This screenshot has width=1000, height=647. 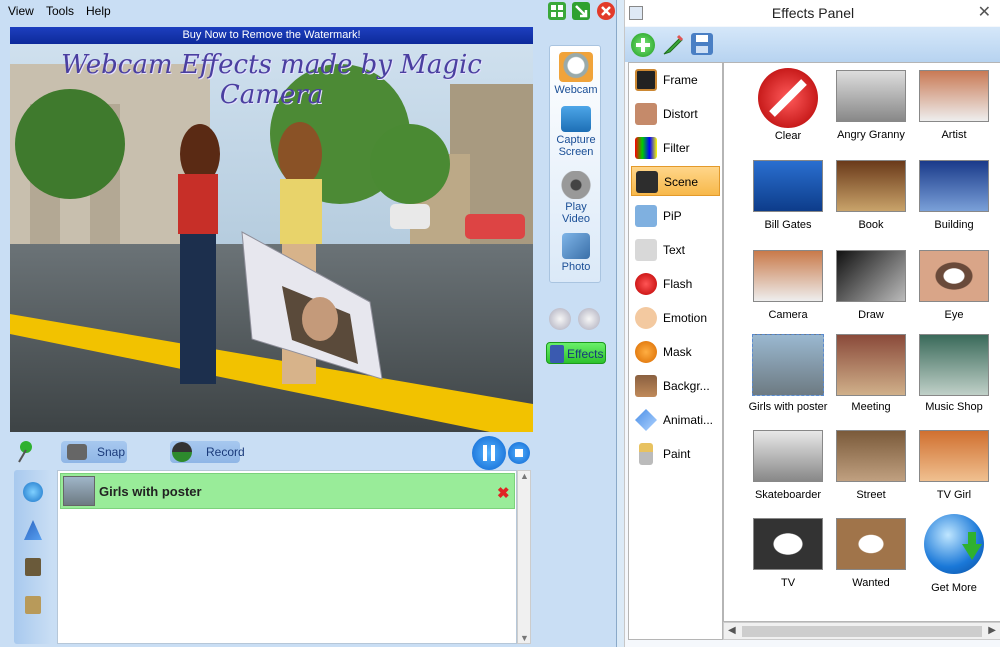 I want to click on photo-icon, so click(x=576, y=246).